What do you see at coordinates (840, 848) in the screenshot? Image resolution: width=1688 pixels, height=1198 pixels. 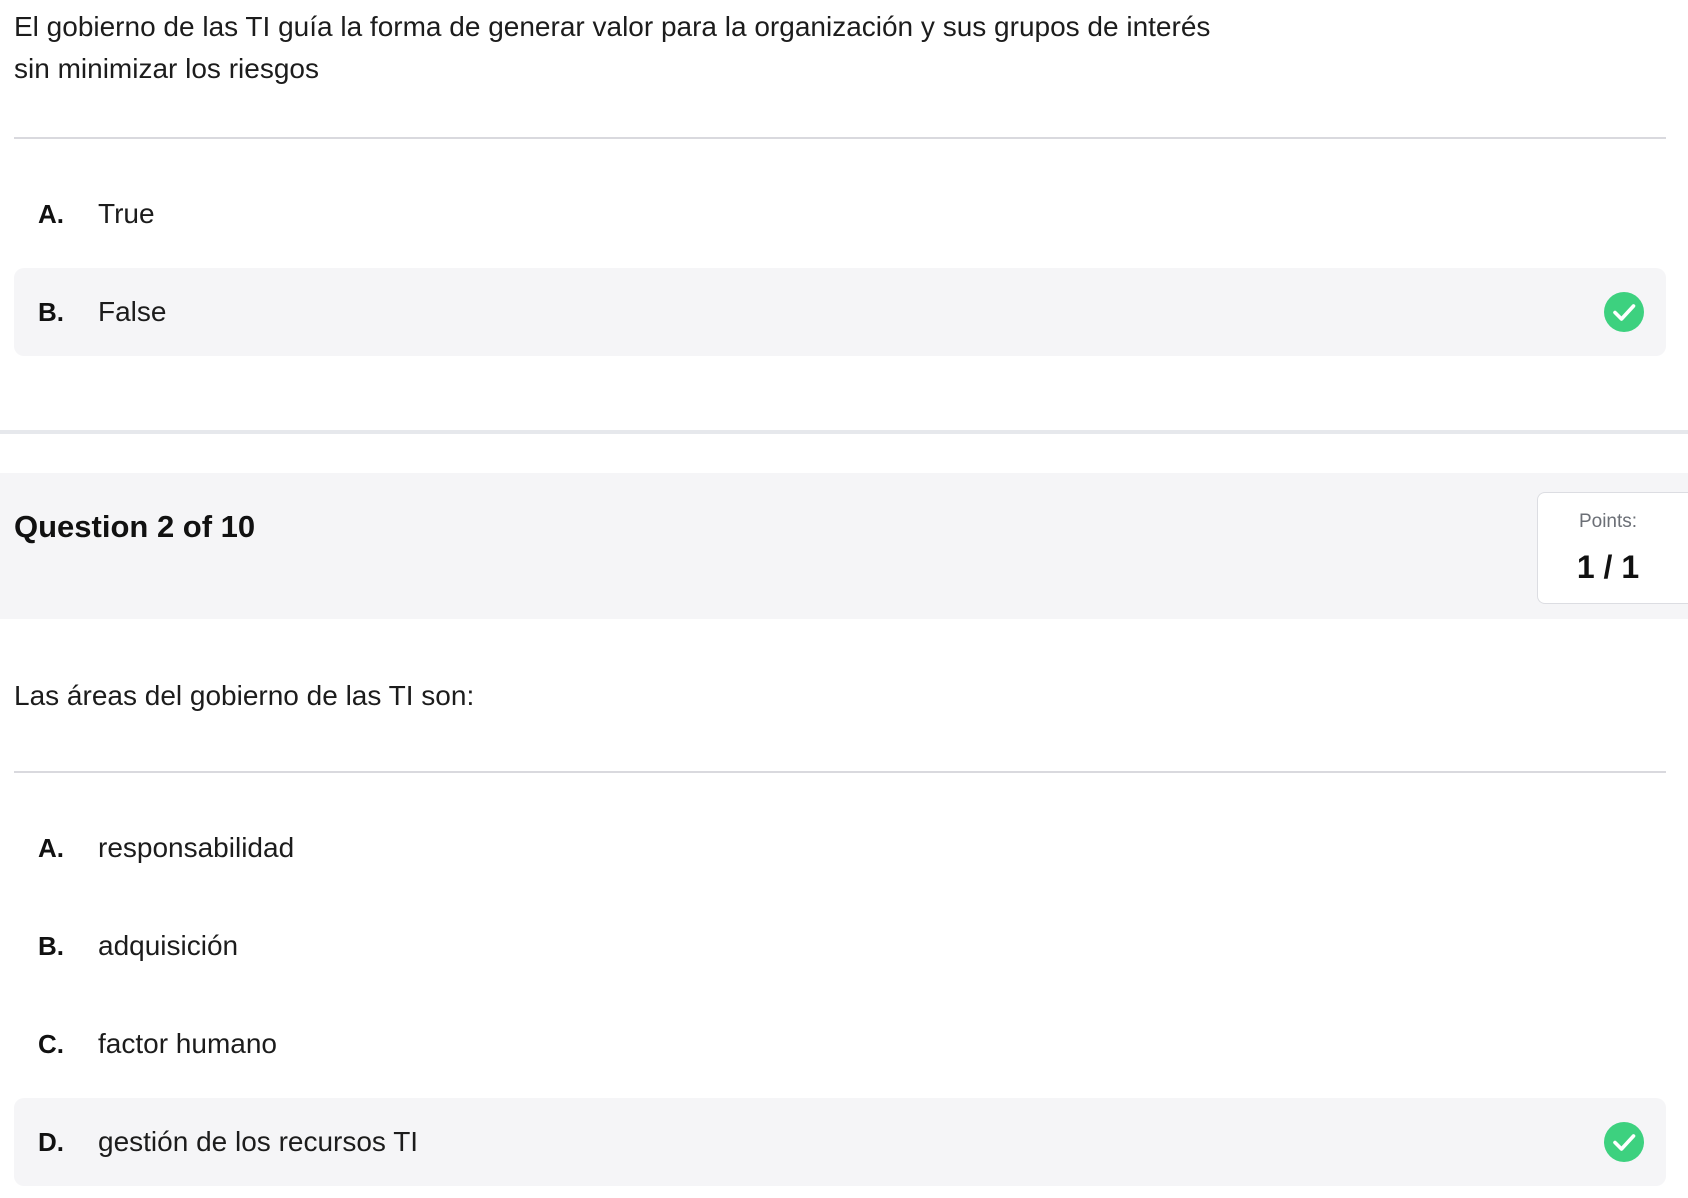 I see `question-2-option-a: A. responsabilidad` at bounding box center [840, 848].